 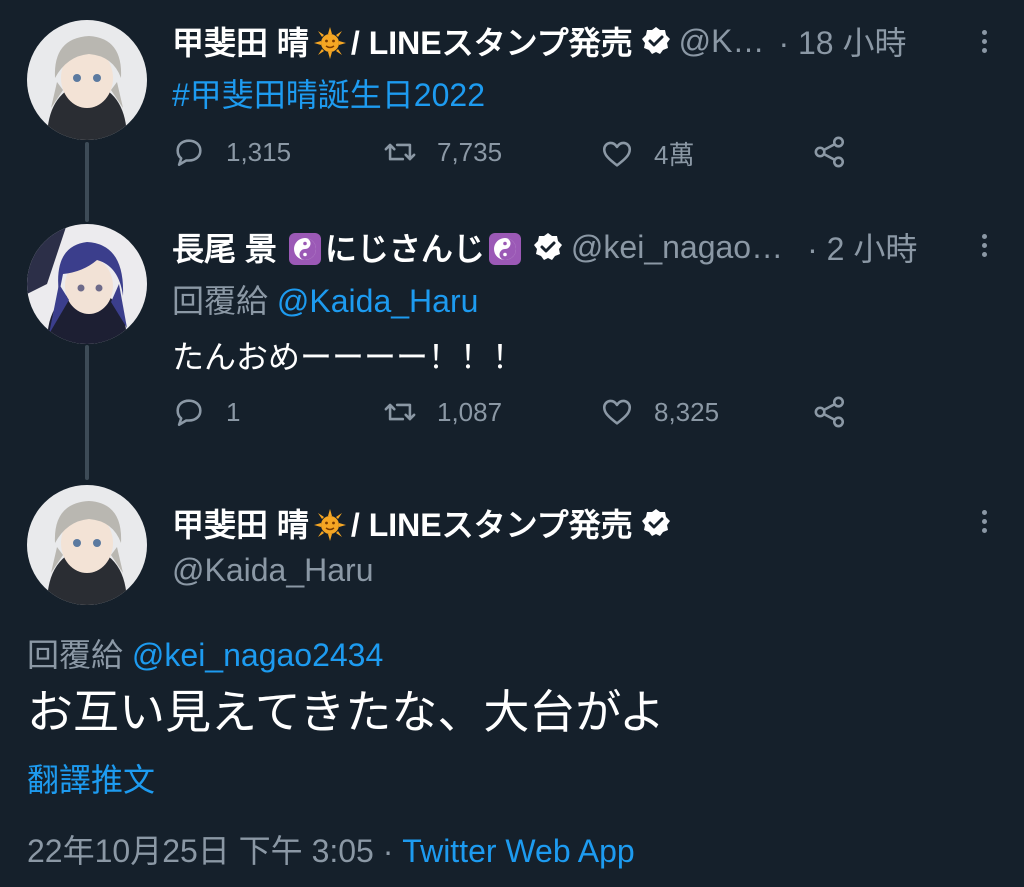 I want to click on tweet-text: お互い見えてきたな、大台がよ, so click(x=346, y=712).